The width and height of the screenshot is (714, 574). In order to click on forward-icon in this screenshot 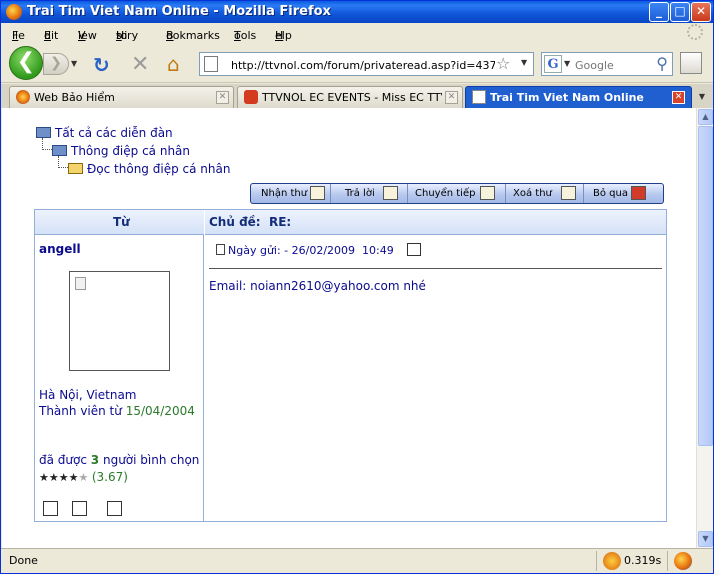, I will do `click(487, 193)`.